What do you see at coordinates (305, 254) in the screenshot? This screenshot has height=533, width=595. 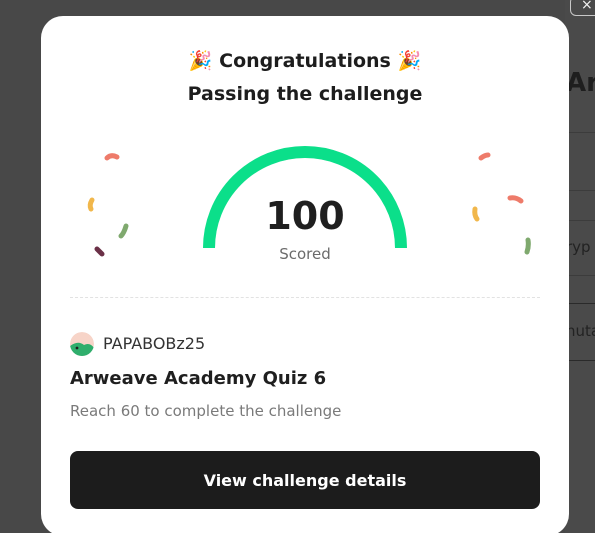 I see `score-label: Scored` at bounding box center [305, 254].